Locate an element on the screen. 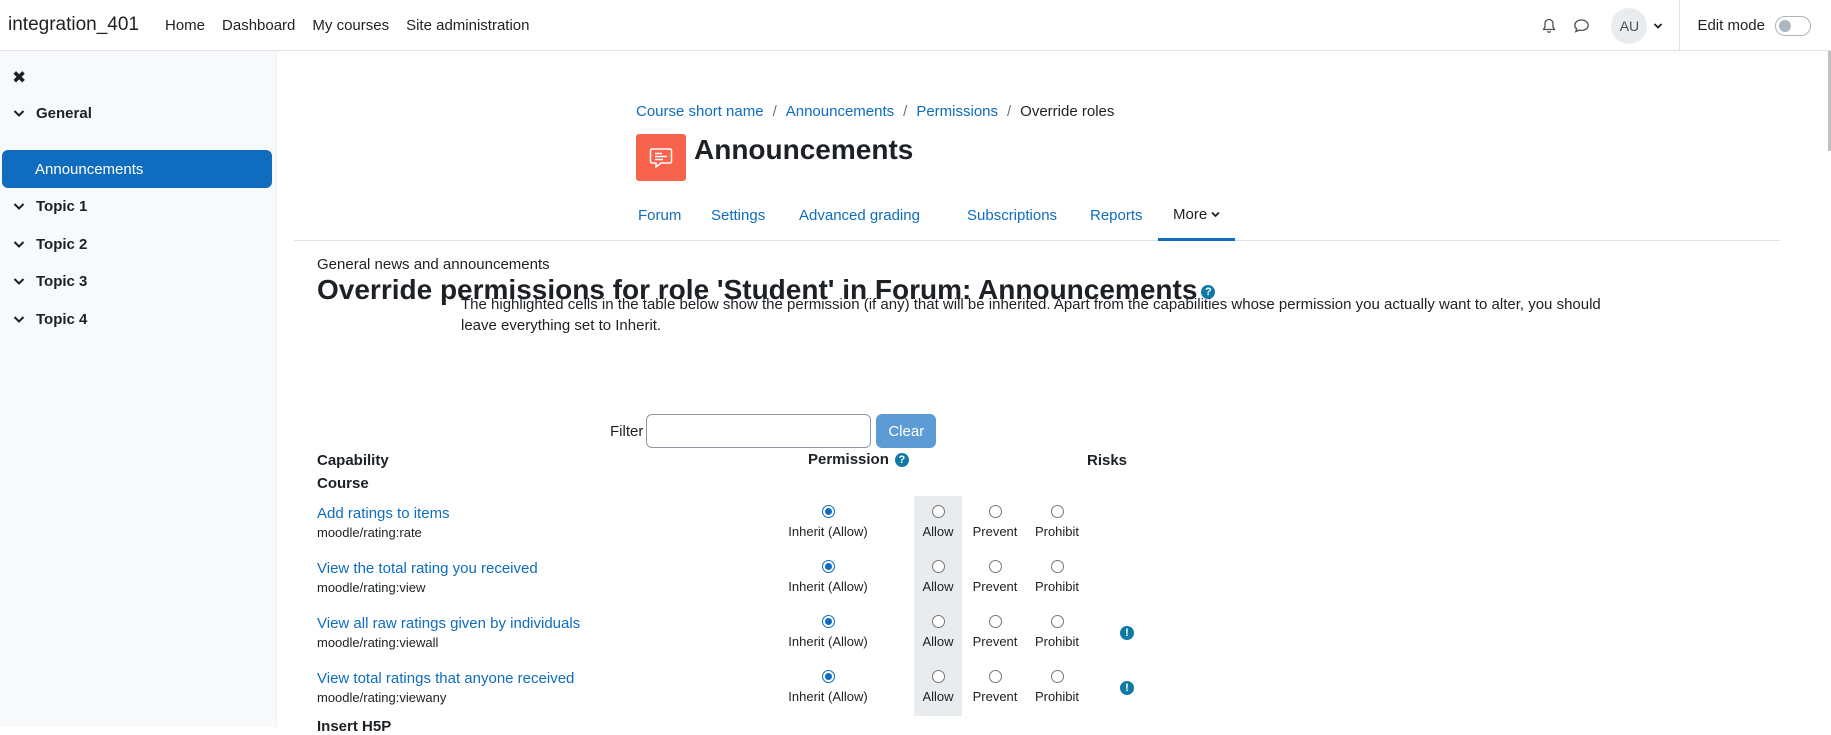  tab-reports: Reports is located at coordinates (1116, 215).